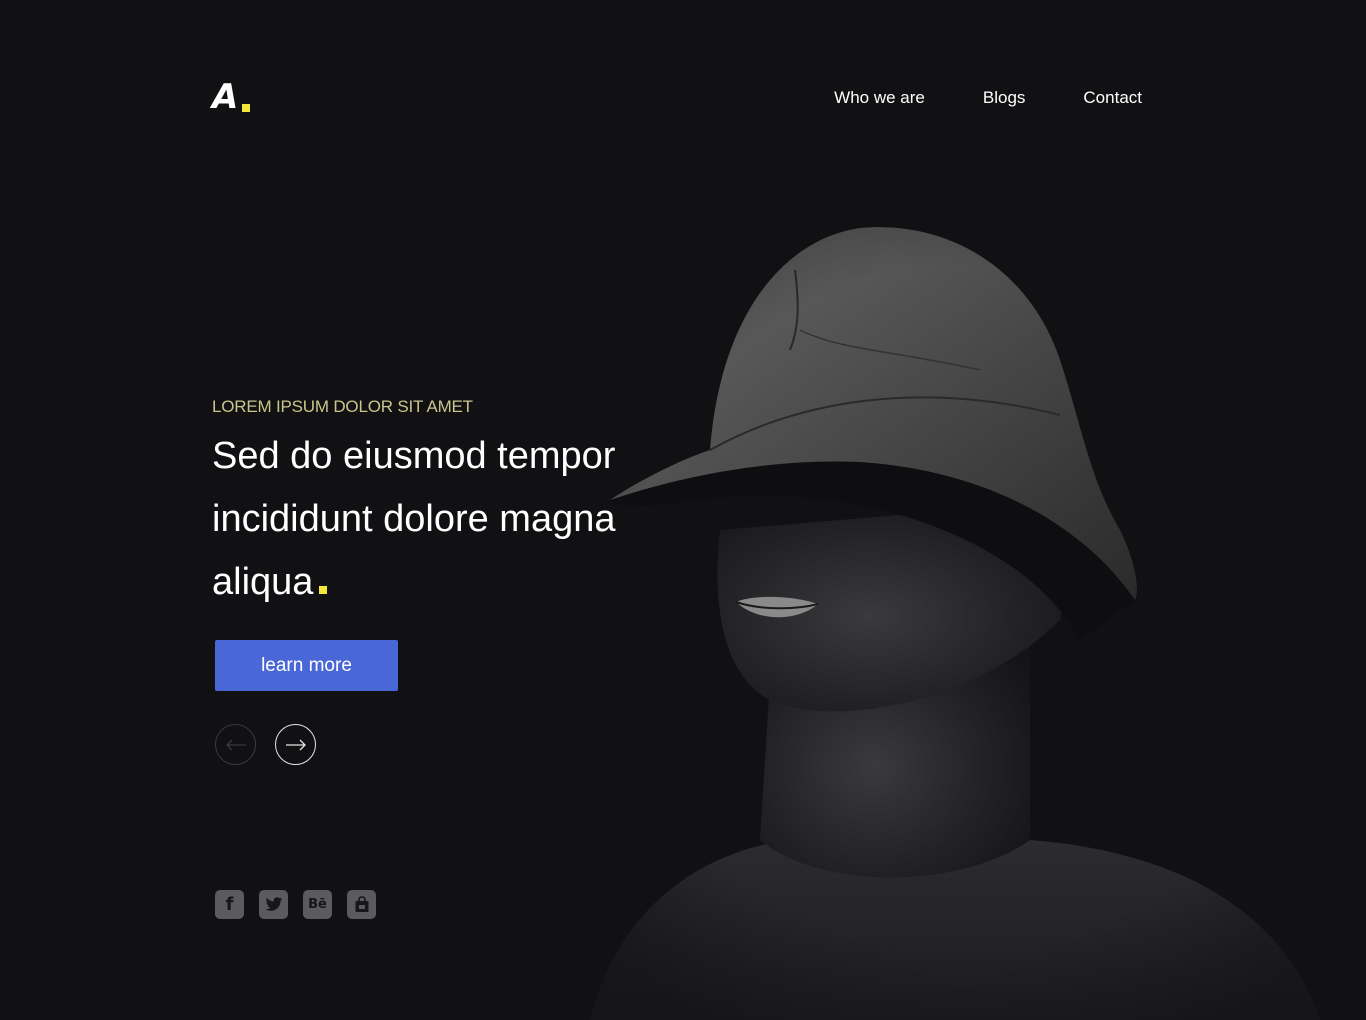 This screenshot has height=1020, width=1366. I want to click on twitter-icon, so click(273, 904).